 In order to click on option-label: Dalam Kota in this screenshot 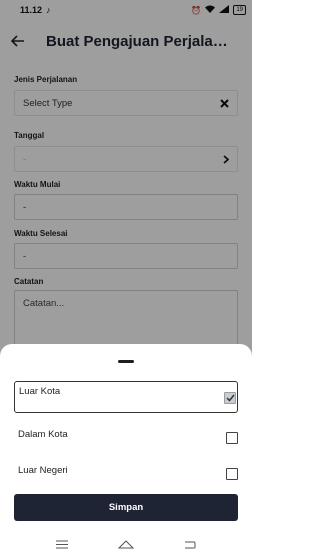, I will do `click(43, 434)`.